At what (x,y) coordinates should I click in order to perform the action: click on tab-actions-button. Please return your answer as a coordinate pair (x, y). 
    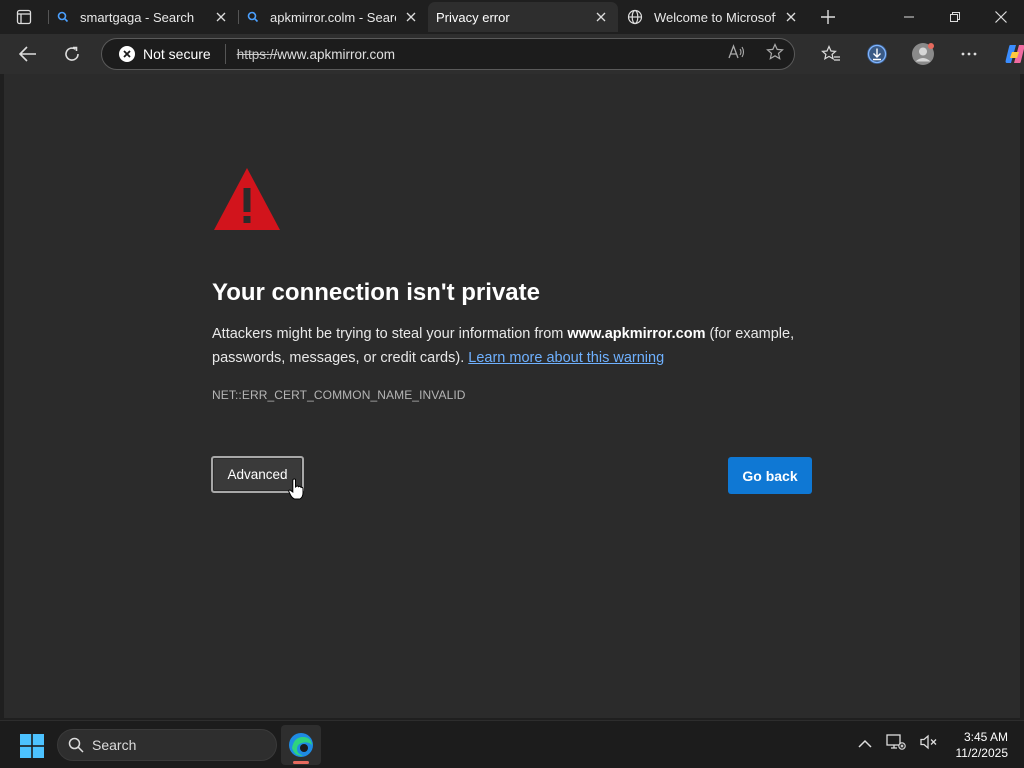
    Looking at the image, I should click on (24, 17).